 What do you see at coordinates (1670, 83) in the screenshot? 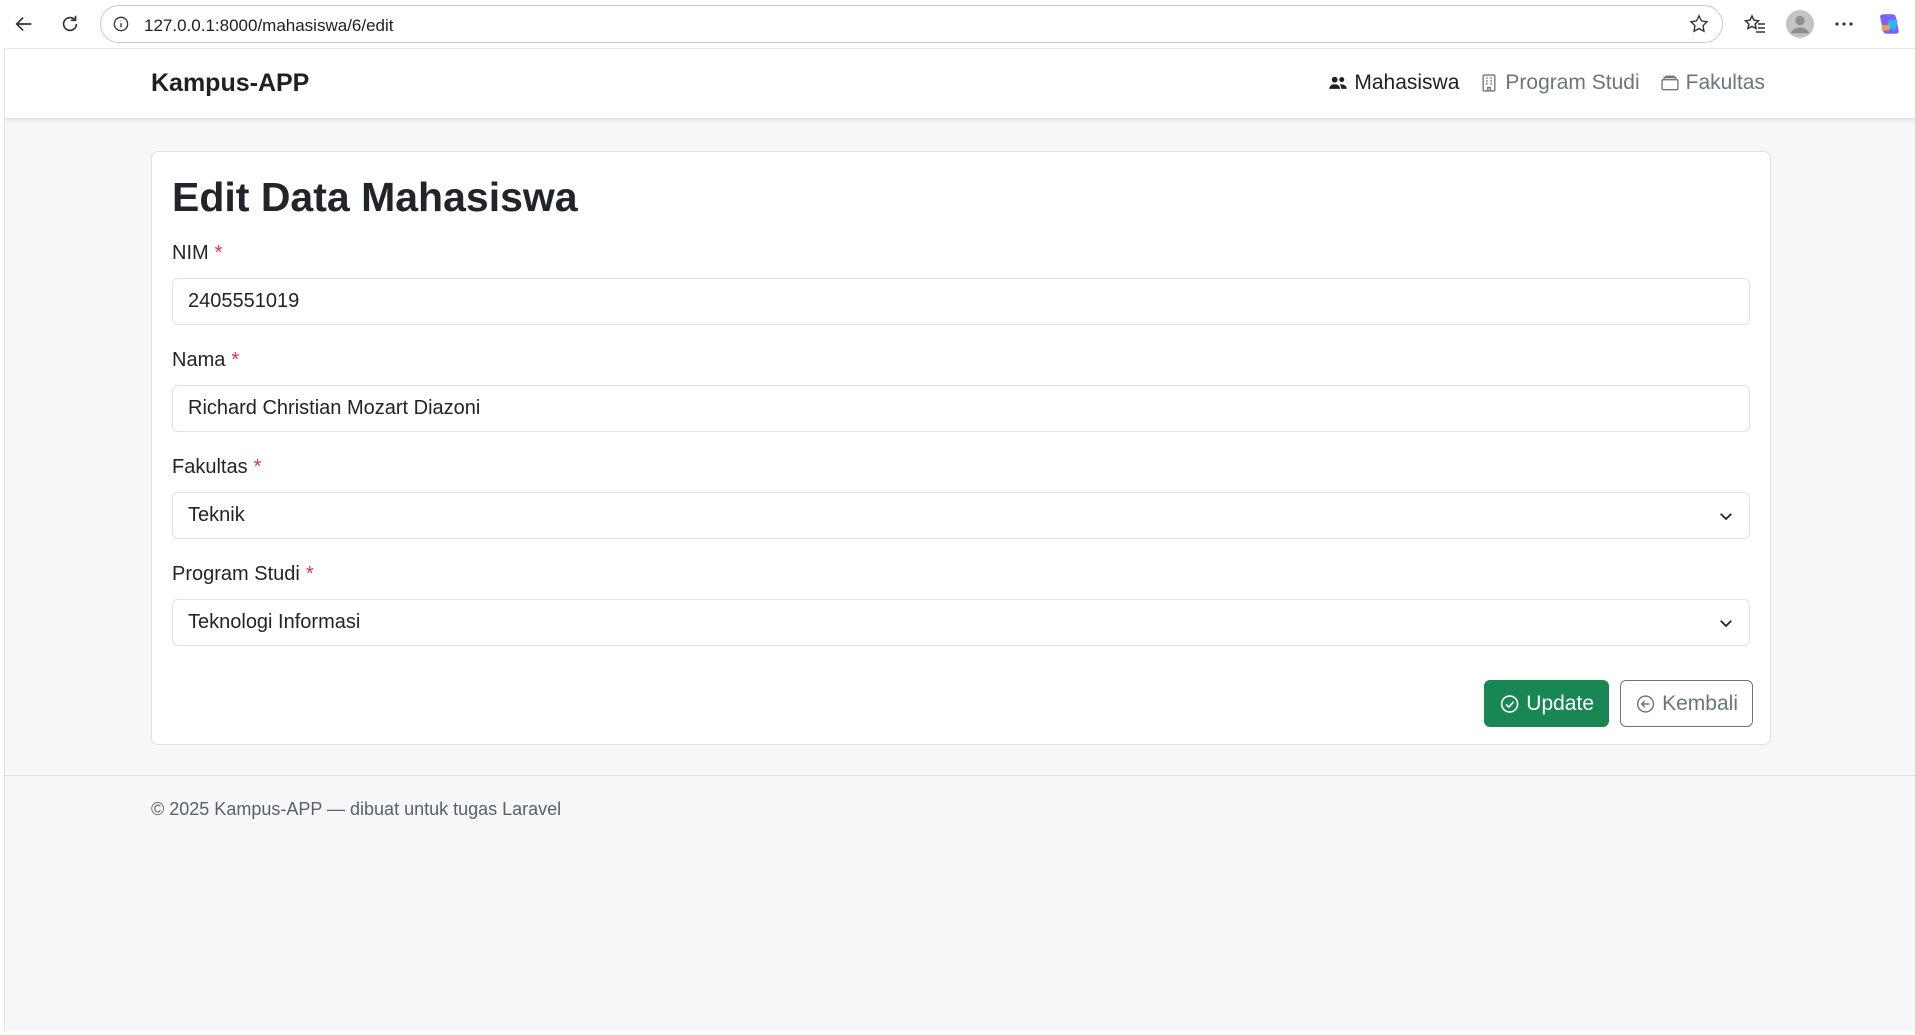
I see `briefcase-icon` at bounding box center [1670, 83].